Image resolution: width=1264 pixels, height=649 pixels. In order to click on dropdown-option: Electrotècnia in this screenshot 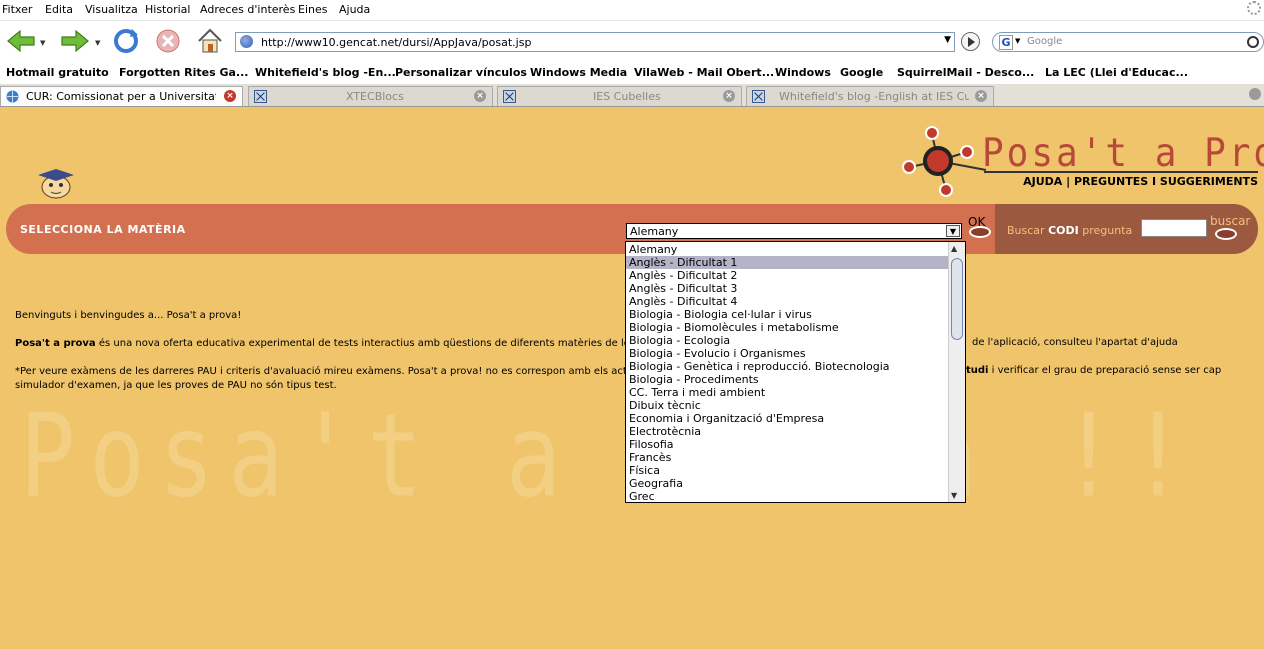, I will do `click(787, 431)`.